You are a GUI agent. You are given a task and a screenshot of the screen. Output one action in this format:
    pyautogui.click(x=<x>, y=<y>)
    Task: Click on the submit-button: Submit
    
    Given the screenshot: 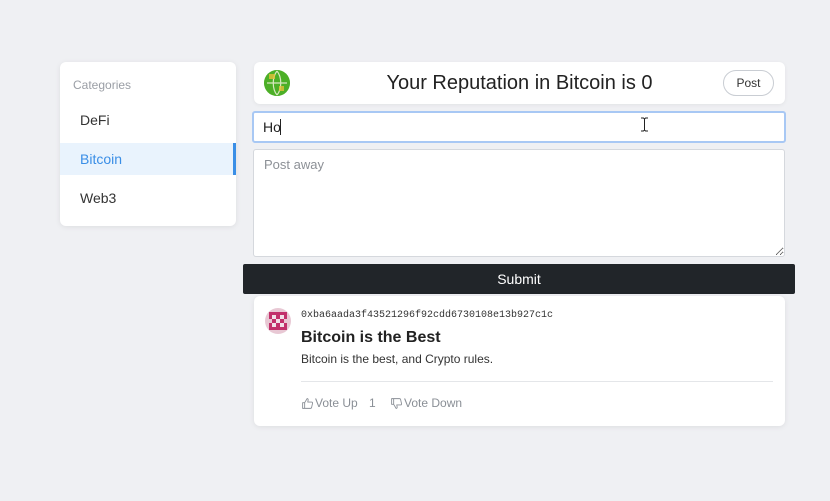 What is the action you would take?
    pyautogui.click(x=519, y=279)
    